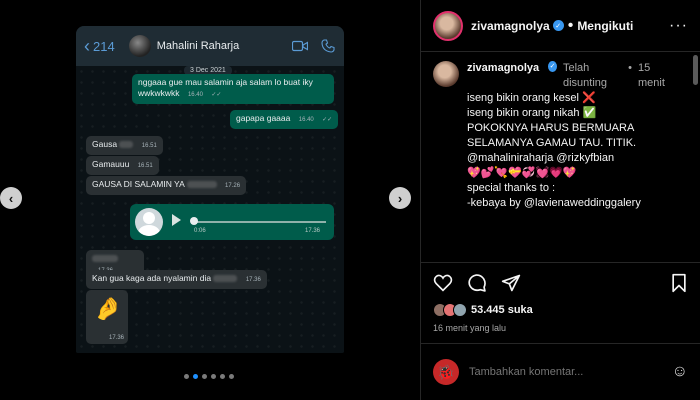 The height and width of the screenshot is (400, 700). Describe the element at coordinates (11, 198) in the screenshot. I see `previous-slide-button: ‹` at that location.